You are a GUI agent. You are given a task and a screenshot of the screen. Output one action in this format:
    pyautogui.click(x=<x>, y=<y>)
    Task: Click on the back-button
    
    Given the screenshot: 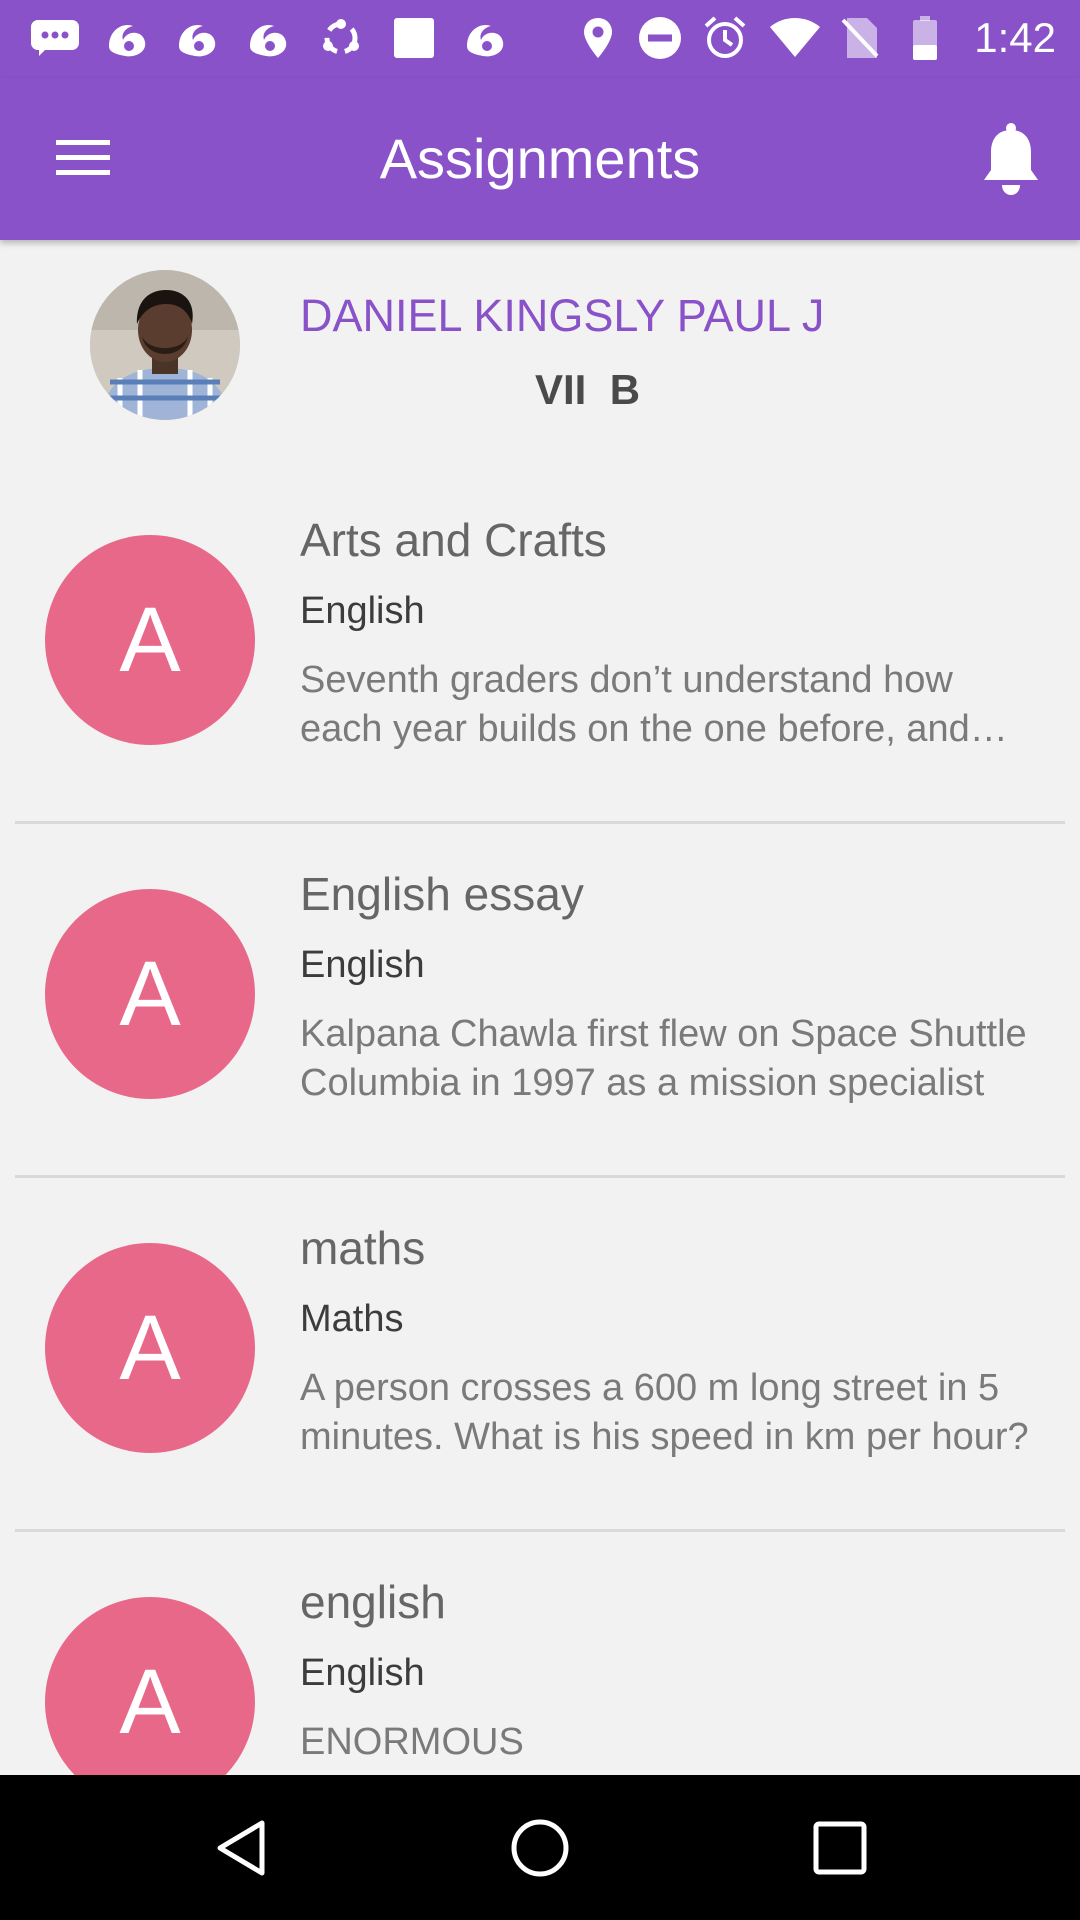 What is the action you would take?
    pyautogui.click(x=240, y=1847)
    